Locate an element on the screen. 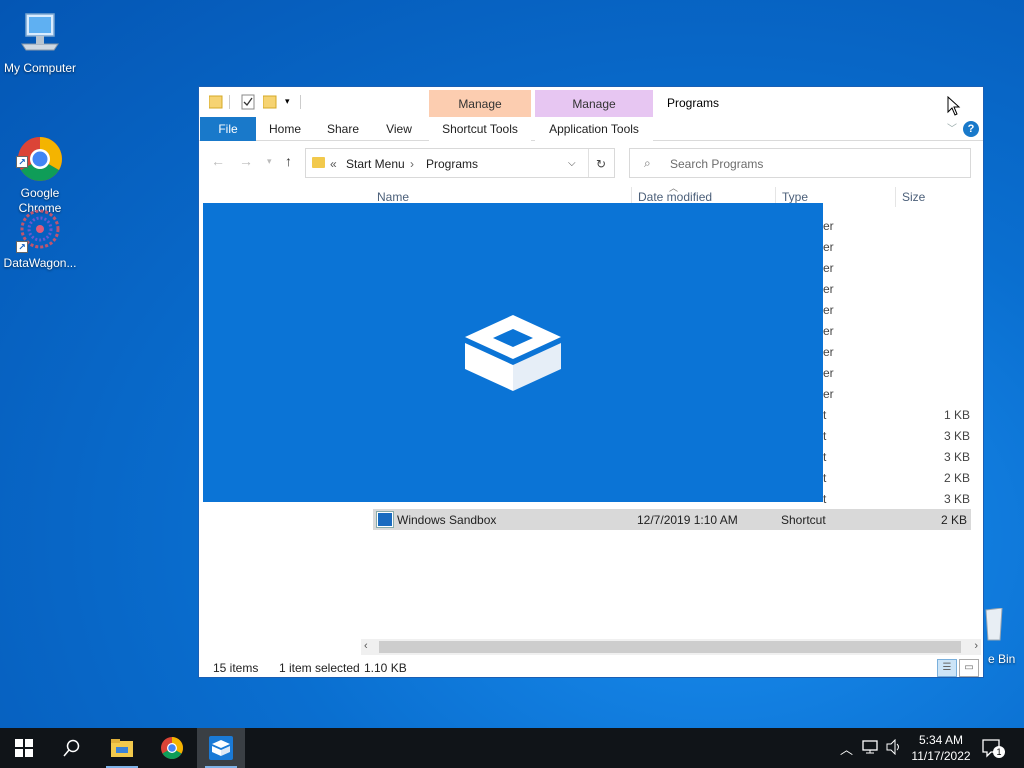 The width and height of the screenshot is (1024, 768). sandbox-shortcut-icon is located at coordinates (385, 519).